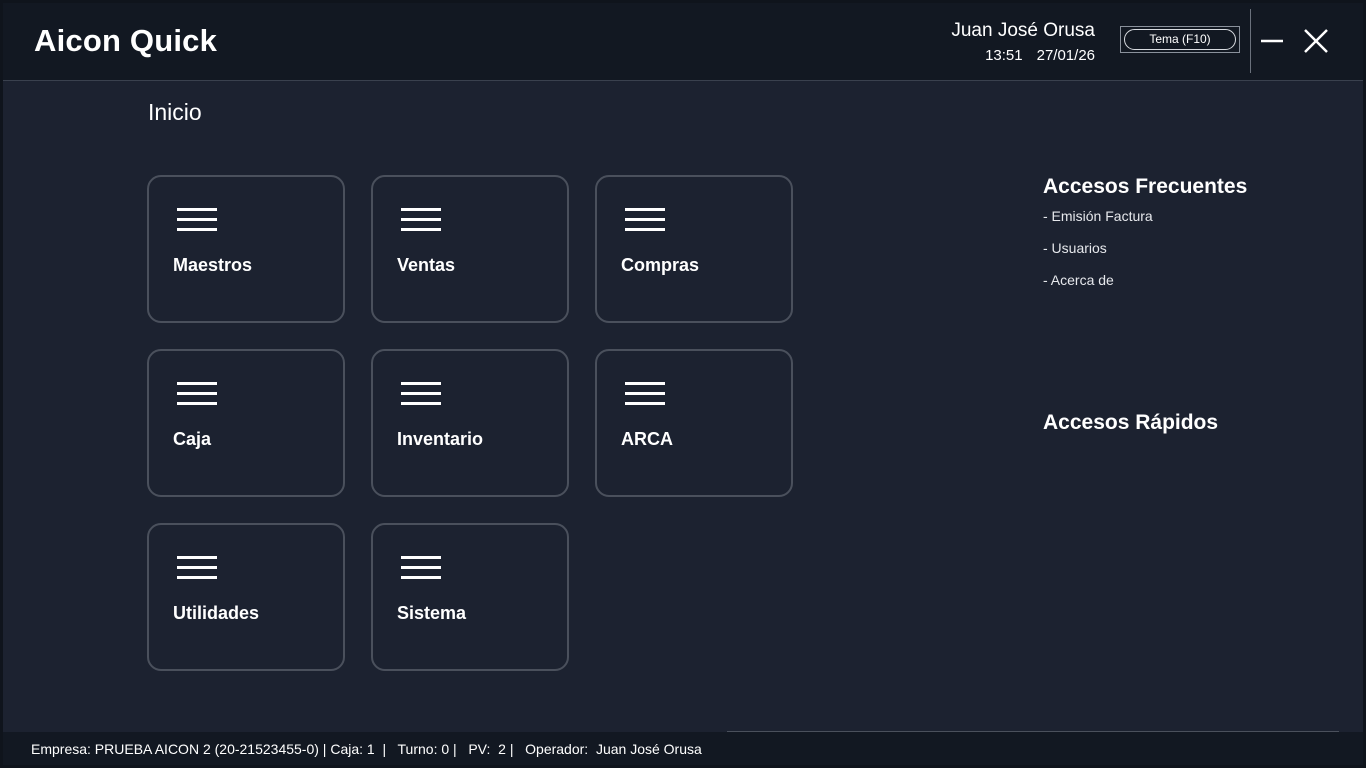  I want to click on tile-label: Sistema, so click(432, 613).